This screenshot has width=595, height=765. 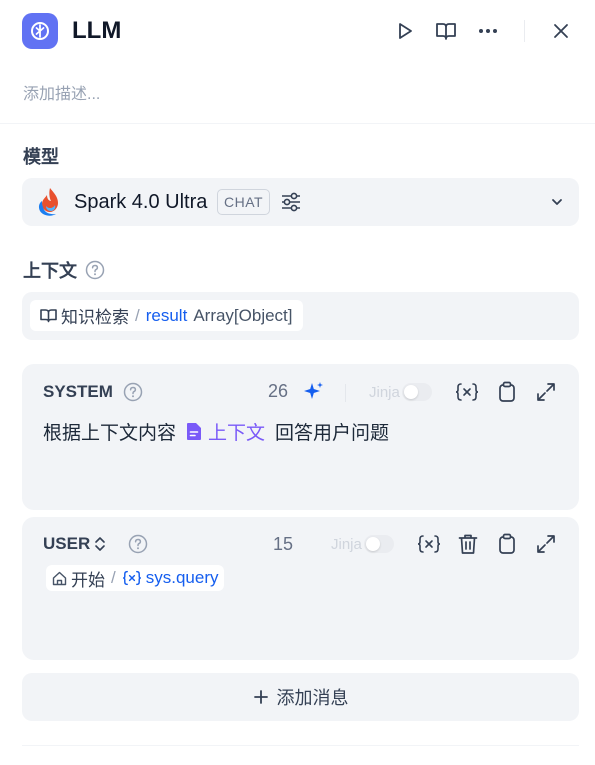 I want to click on header-divider, so click(x=524, y=31).